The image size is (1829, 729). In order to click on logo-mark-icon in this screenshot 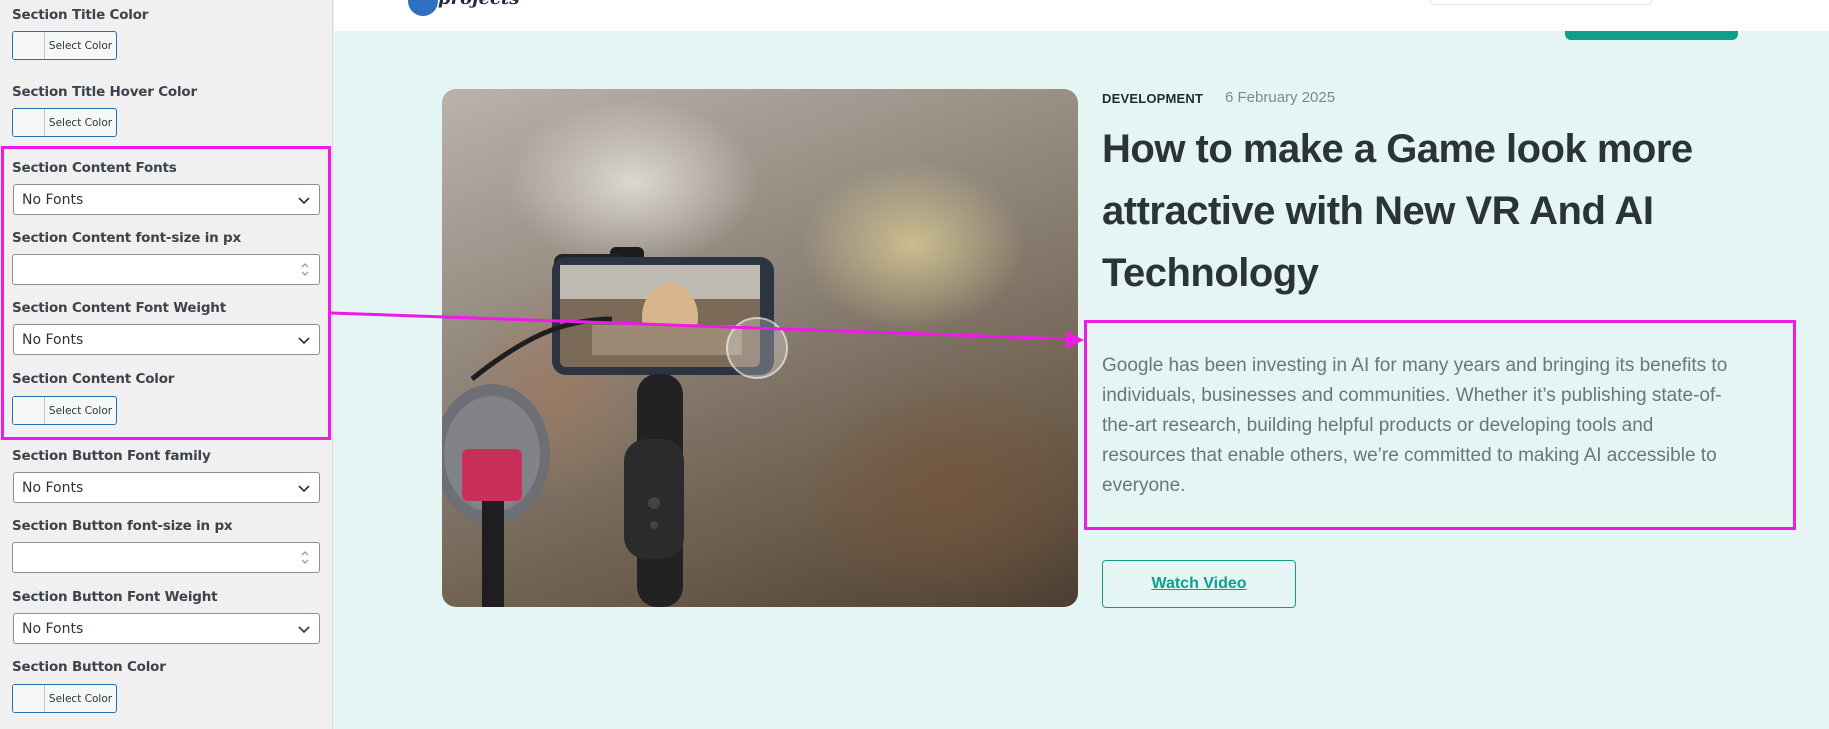, I will do `click(423, 8)`.